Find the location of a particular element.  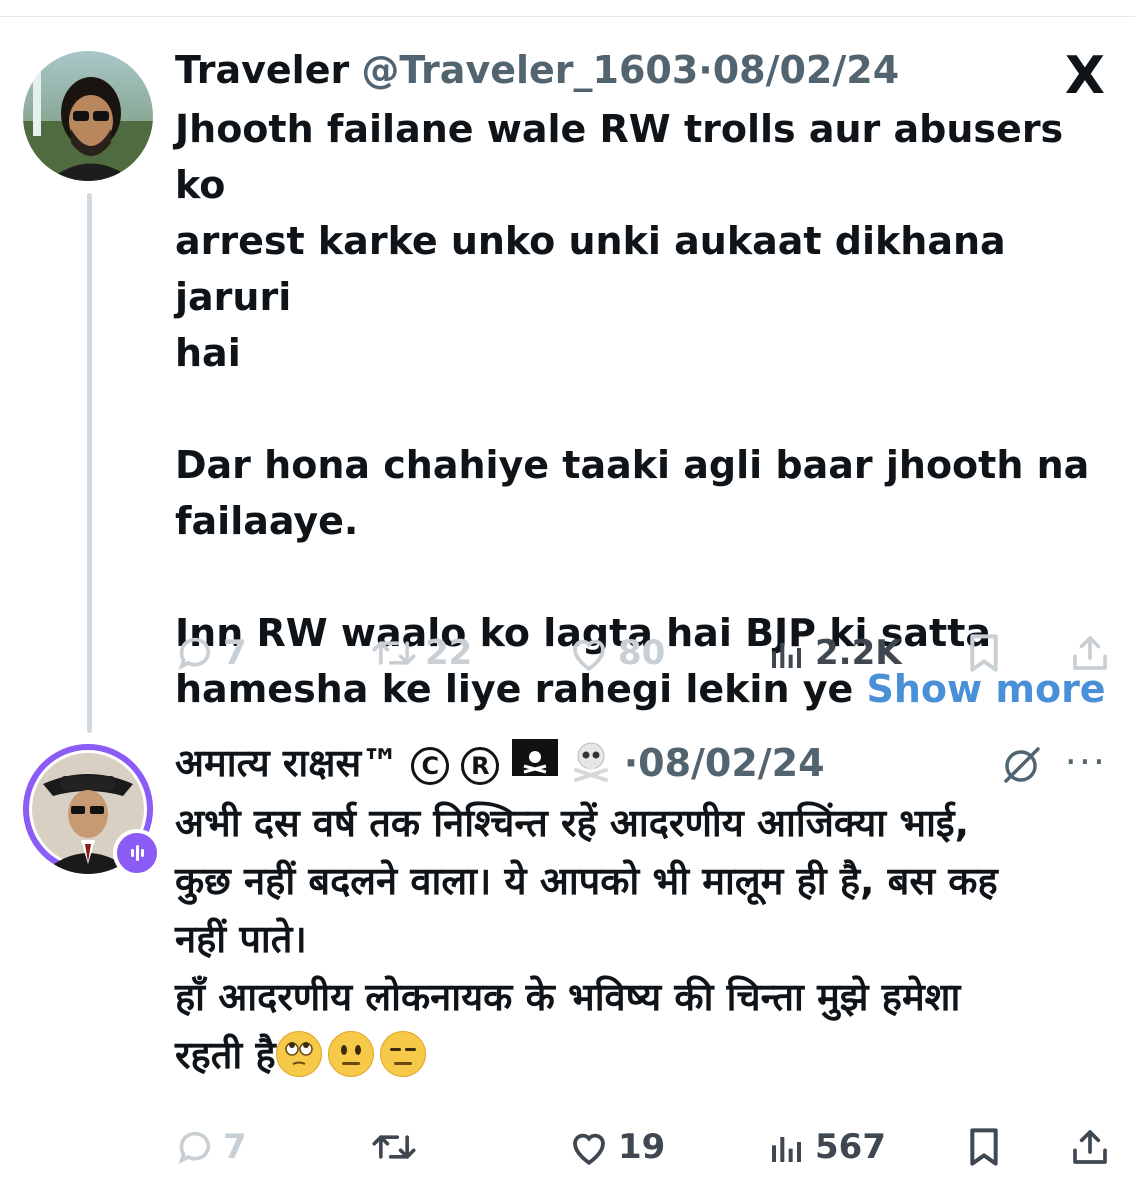

tweet1-reply-button: 7 is located at coordinates (211, 653).